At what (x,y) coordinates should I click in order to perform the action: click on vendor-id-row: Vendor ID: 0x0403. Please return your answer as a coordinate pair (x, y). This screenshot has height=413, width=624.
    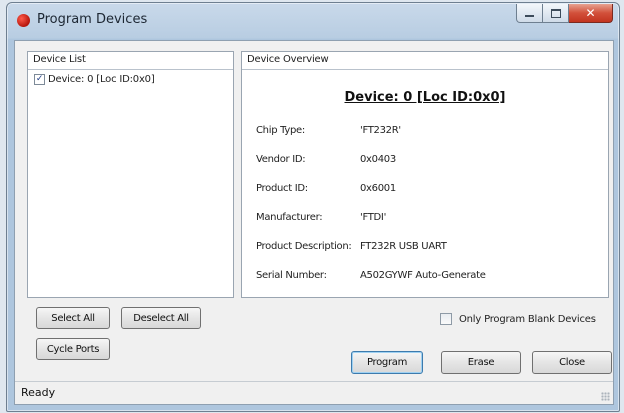
    Looking at the image, I should click on (326, 159).